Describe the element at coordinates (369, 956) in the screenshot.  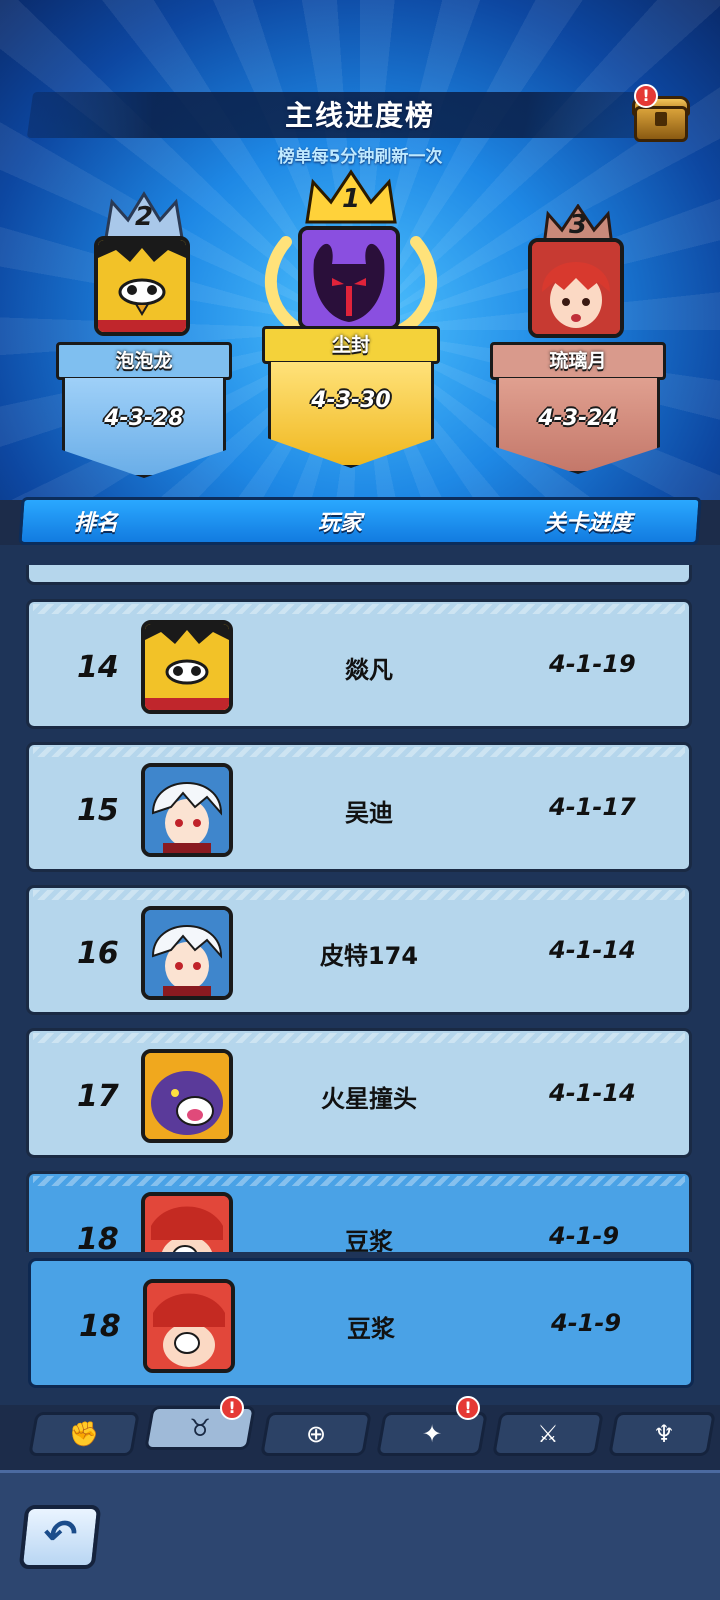
I see `row-player-name: 皮特174` at that location.